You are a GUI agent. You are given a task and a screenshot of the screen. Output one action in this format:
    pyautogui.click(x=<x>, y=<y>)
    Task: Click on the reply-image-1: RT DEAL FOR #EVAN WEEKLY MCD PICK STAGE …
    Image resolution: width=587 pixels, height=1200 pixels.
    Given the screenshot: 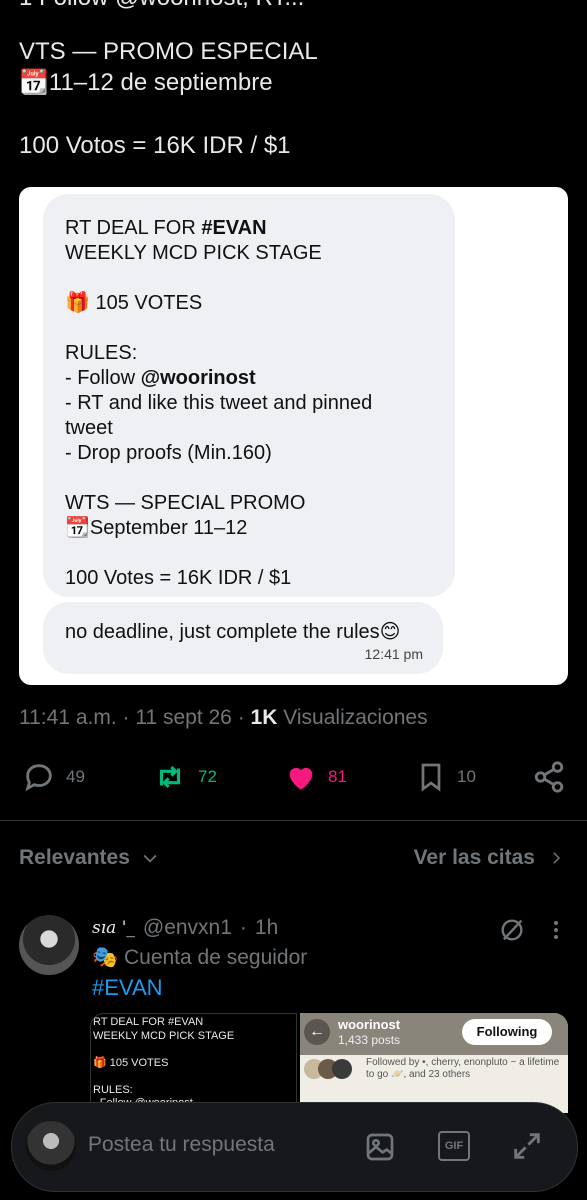 What is the action you would take?
    pyautogui.click(x=193, y=1064)
    